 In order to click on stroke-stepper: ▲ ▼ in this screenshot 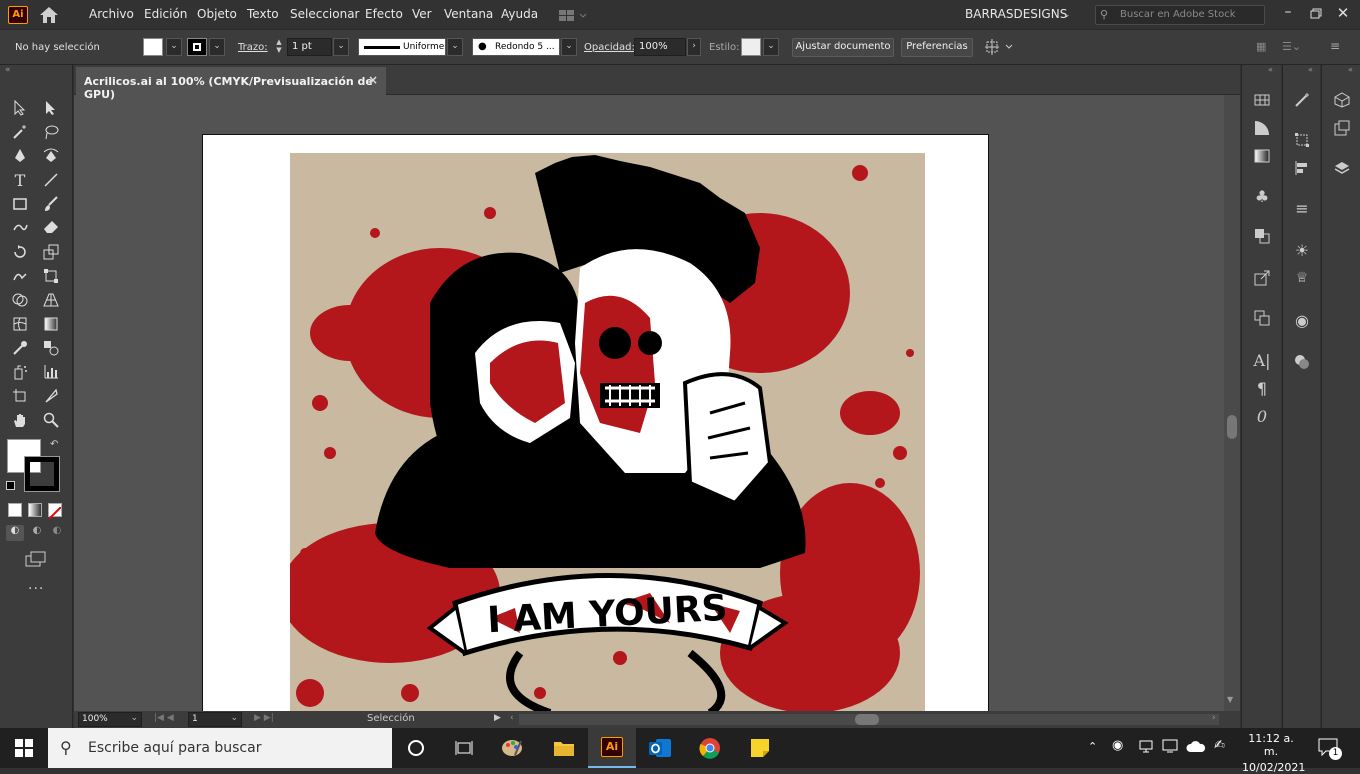, I will do `click(279, 47)`.